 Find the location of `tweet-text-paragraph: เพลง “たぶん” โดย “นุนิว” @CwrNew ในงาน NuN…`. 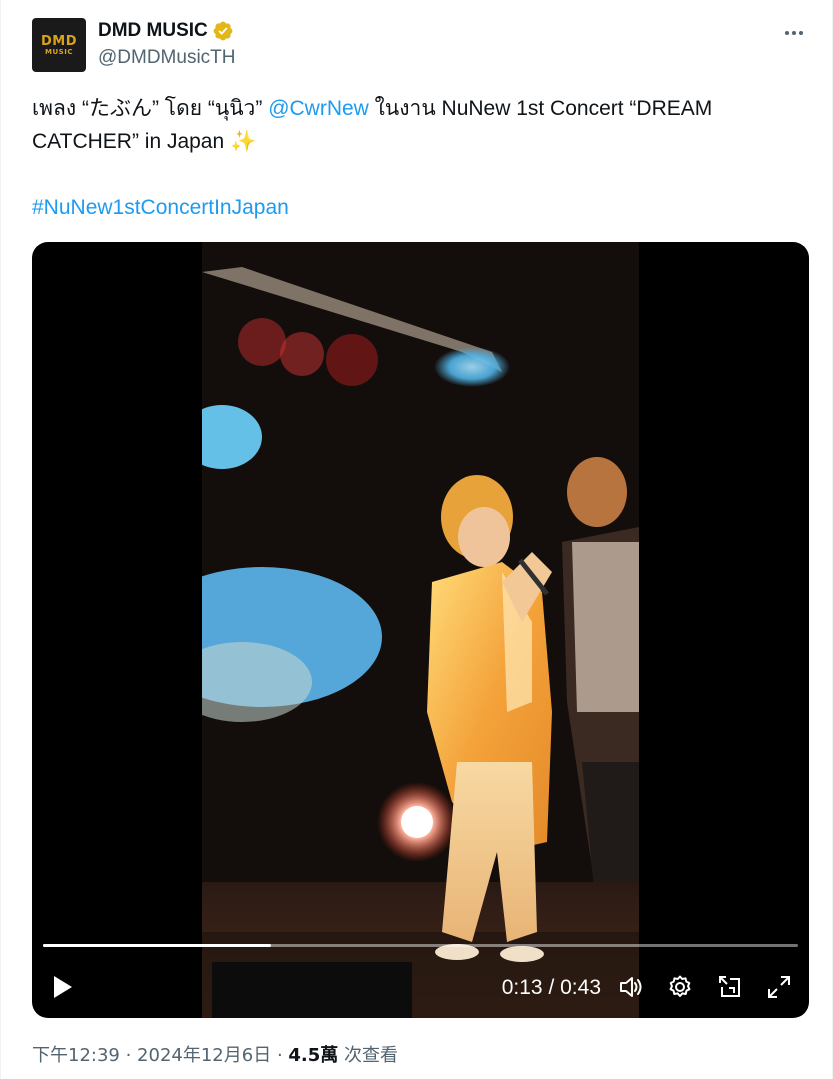

tweet-text-paragraph: เพลง “たぶん” โดย “นุนิว” @CwrNew ในงาน NuN… is located at coordinates (417, 125).